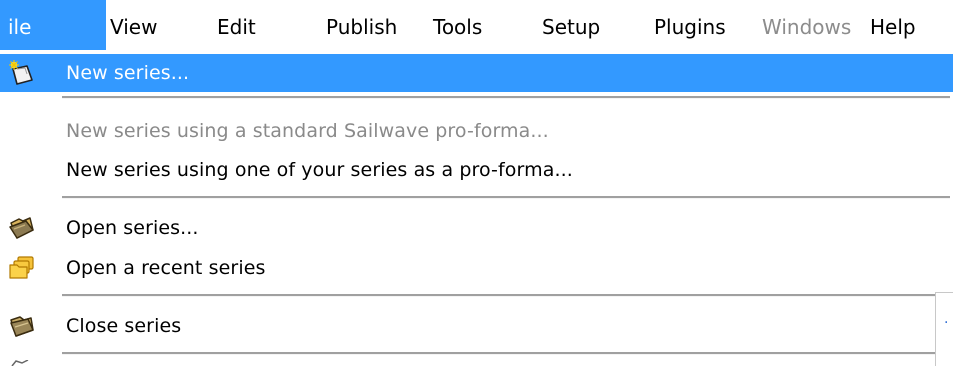 The height and width of the screenshot is (366, 953). Describe the element at coordinates (946, 319) in the screenshot. I see `background-window-mark: .` at that location.